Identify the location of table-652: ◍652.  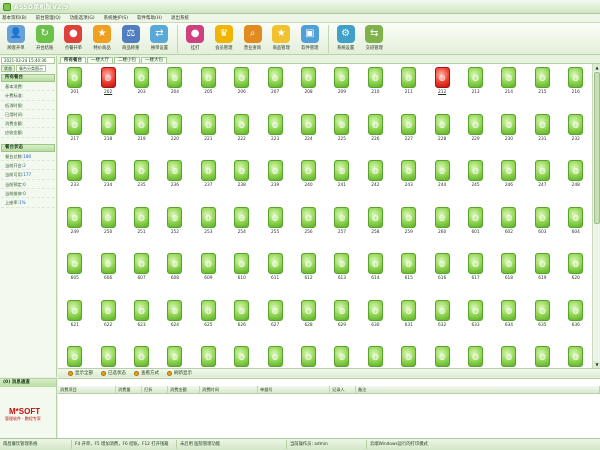
(575, 355).